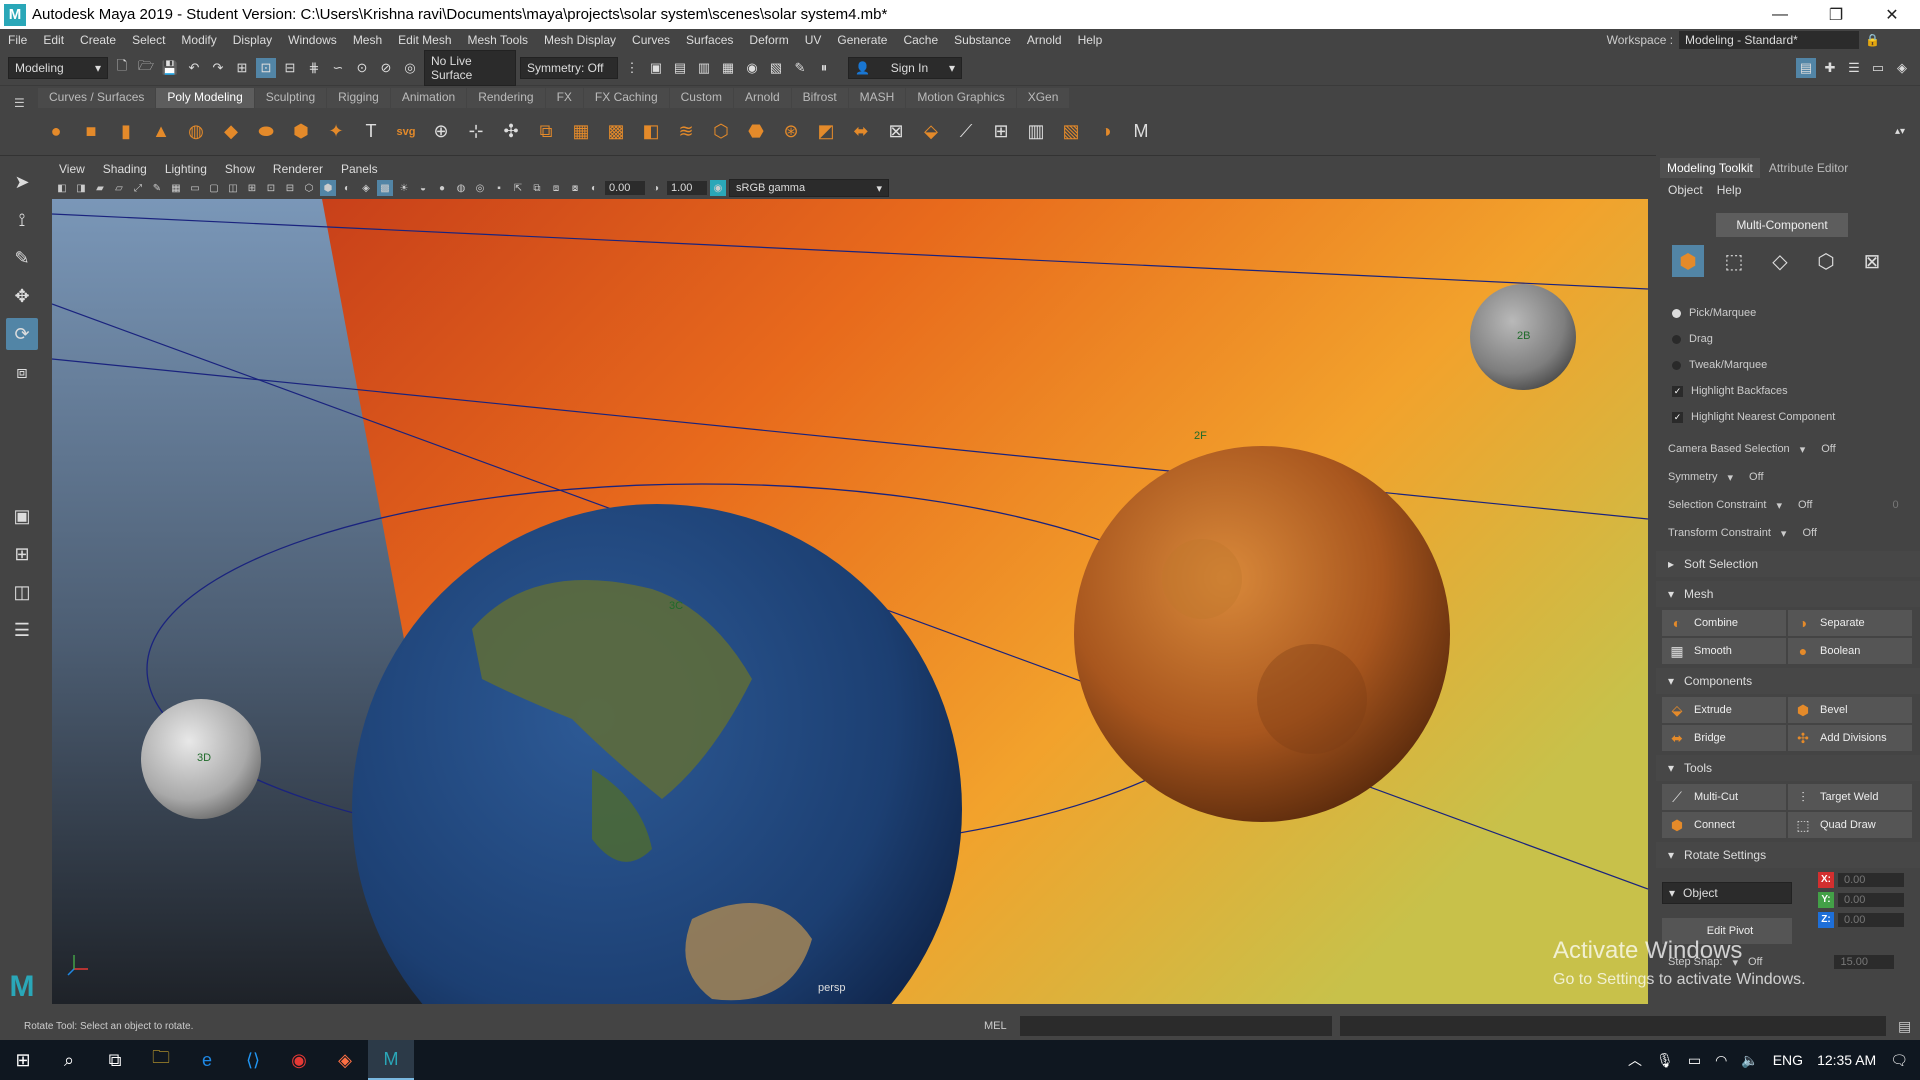 The width and height of the screenshot is (1920, 1080). I want to click on menu-arnold: Arnold, so click(1044, 40).